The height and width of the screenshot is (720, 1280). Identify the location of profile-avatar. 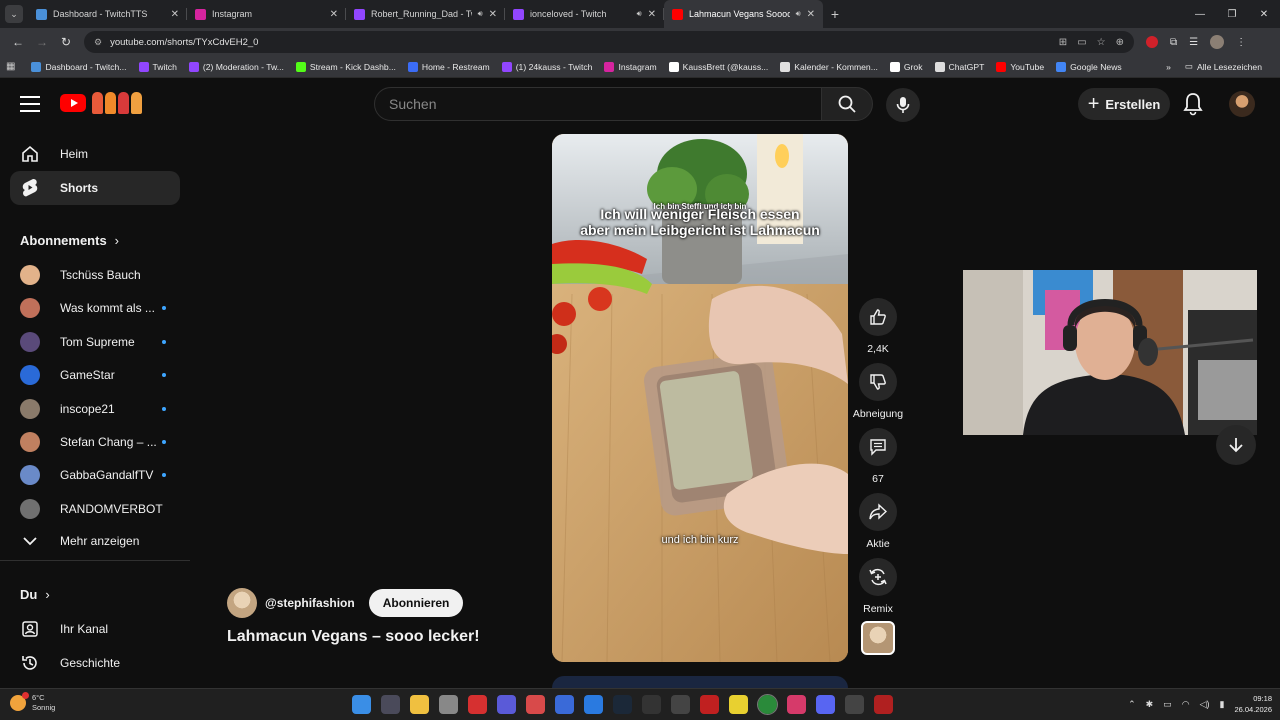
(1217, 42).